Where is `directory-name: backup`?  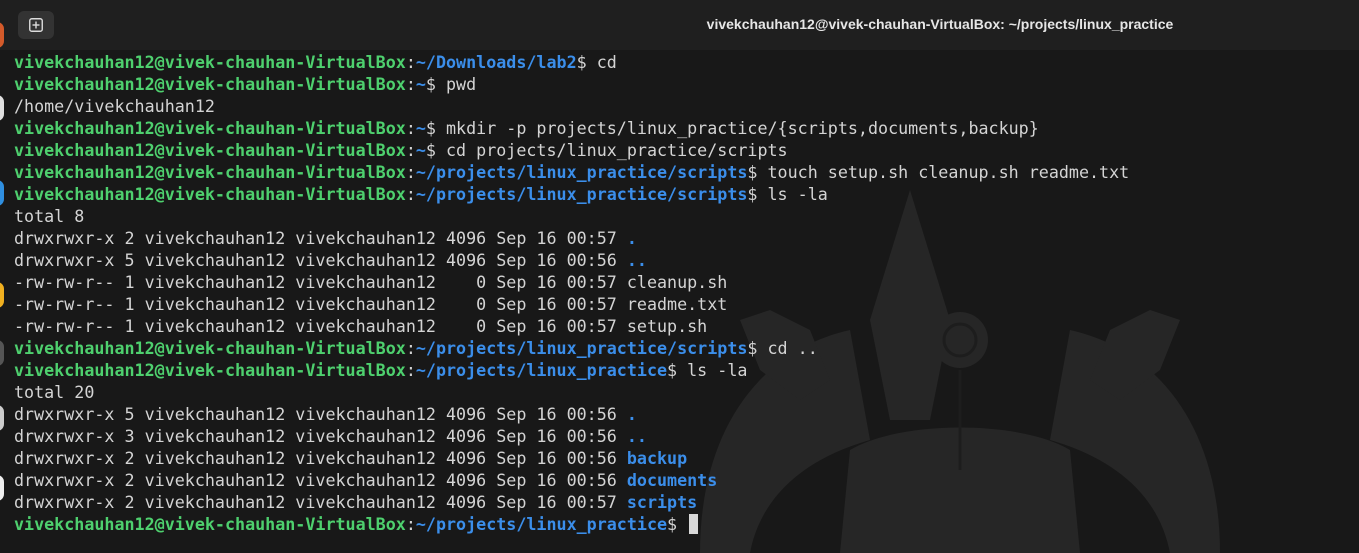 directory-name: backup is located at coordinates (657, 458).